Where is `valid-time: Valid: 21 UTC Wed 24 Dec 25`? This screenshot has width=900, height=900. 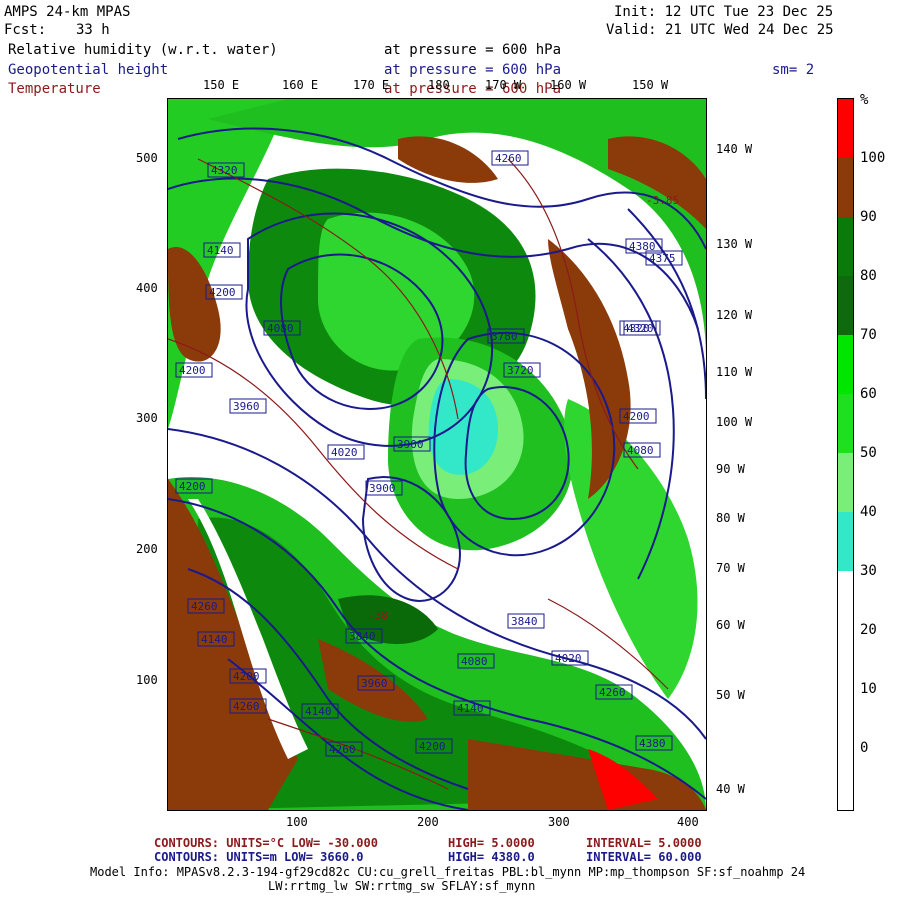
valid-time: Valid: 21 UTC Wed 24 Dec 25 is located at coordinates (720, 30).